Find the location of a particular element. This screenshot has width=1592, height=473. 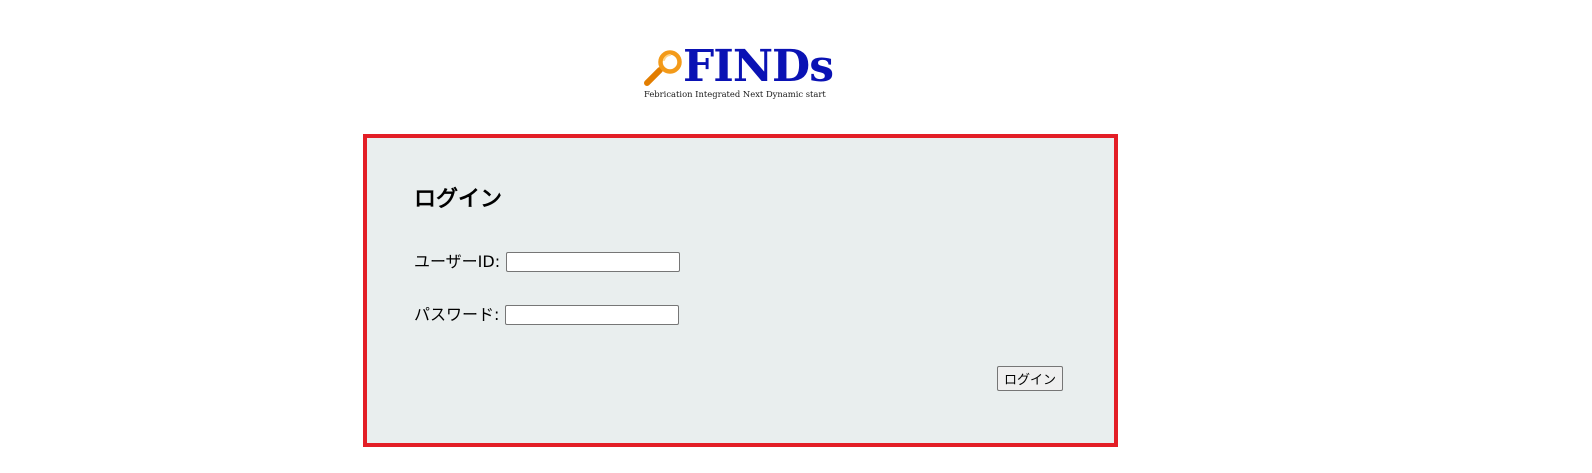

login-button: ログイン is located at coordinates (1030, 378).